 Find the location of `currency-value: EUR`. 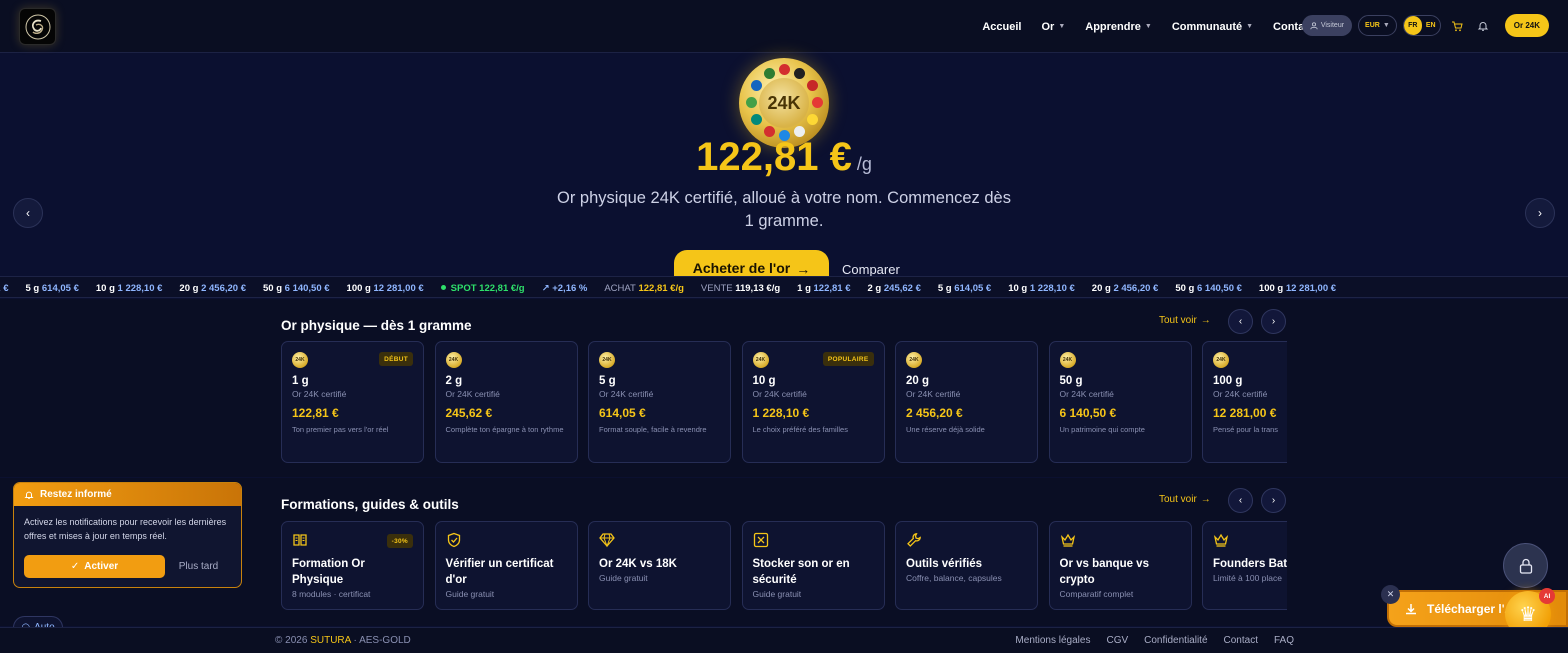

currency-value: EUR is located at coordinates (1372, 25).